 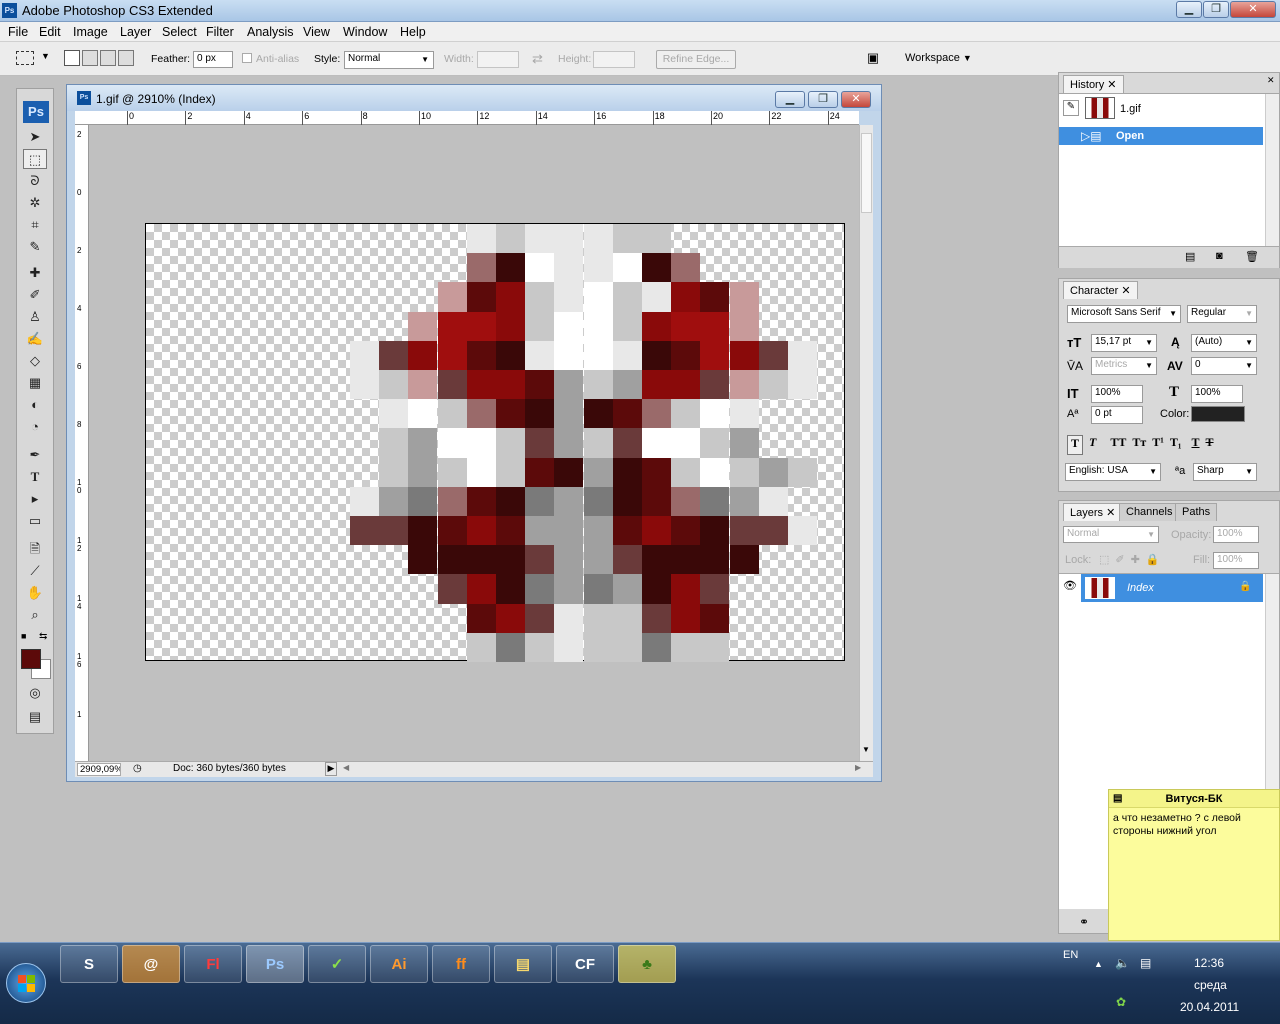 I want to click on subtract-selection-icon, so click(x=108, y=58).